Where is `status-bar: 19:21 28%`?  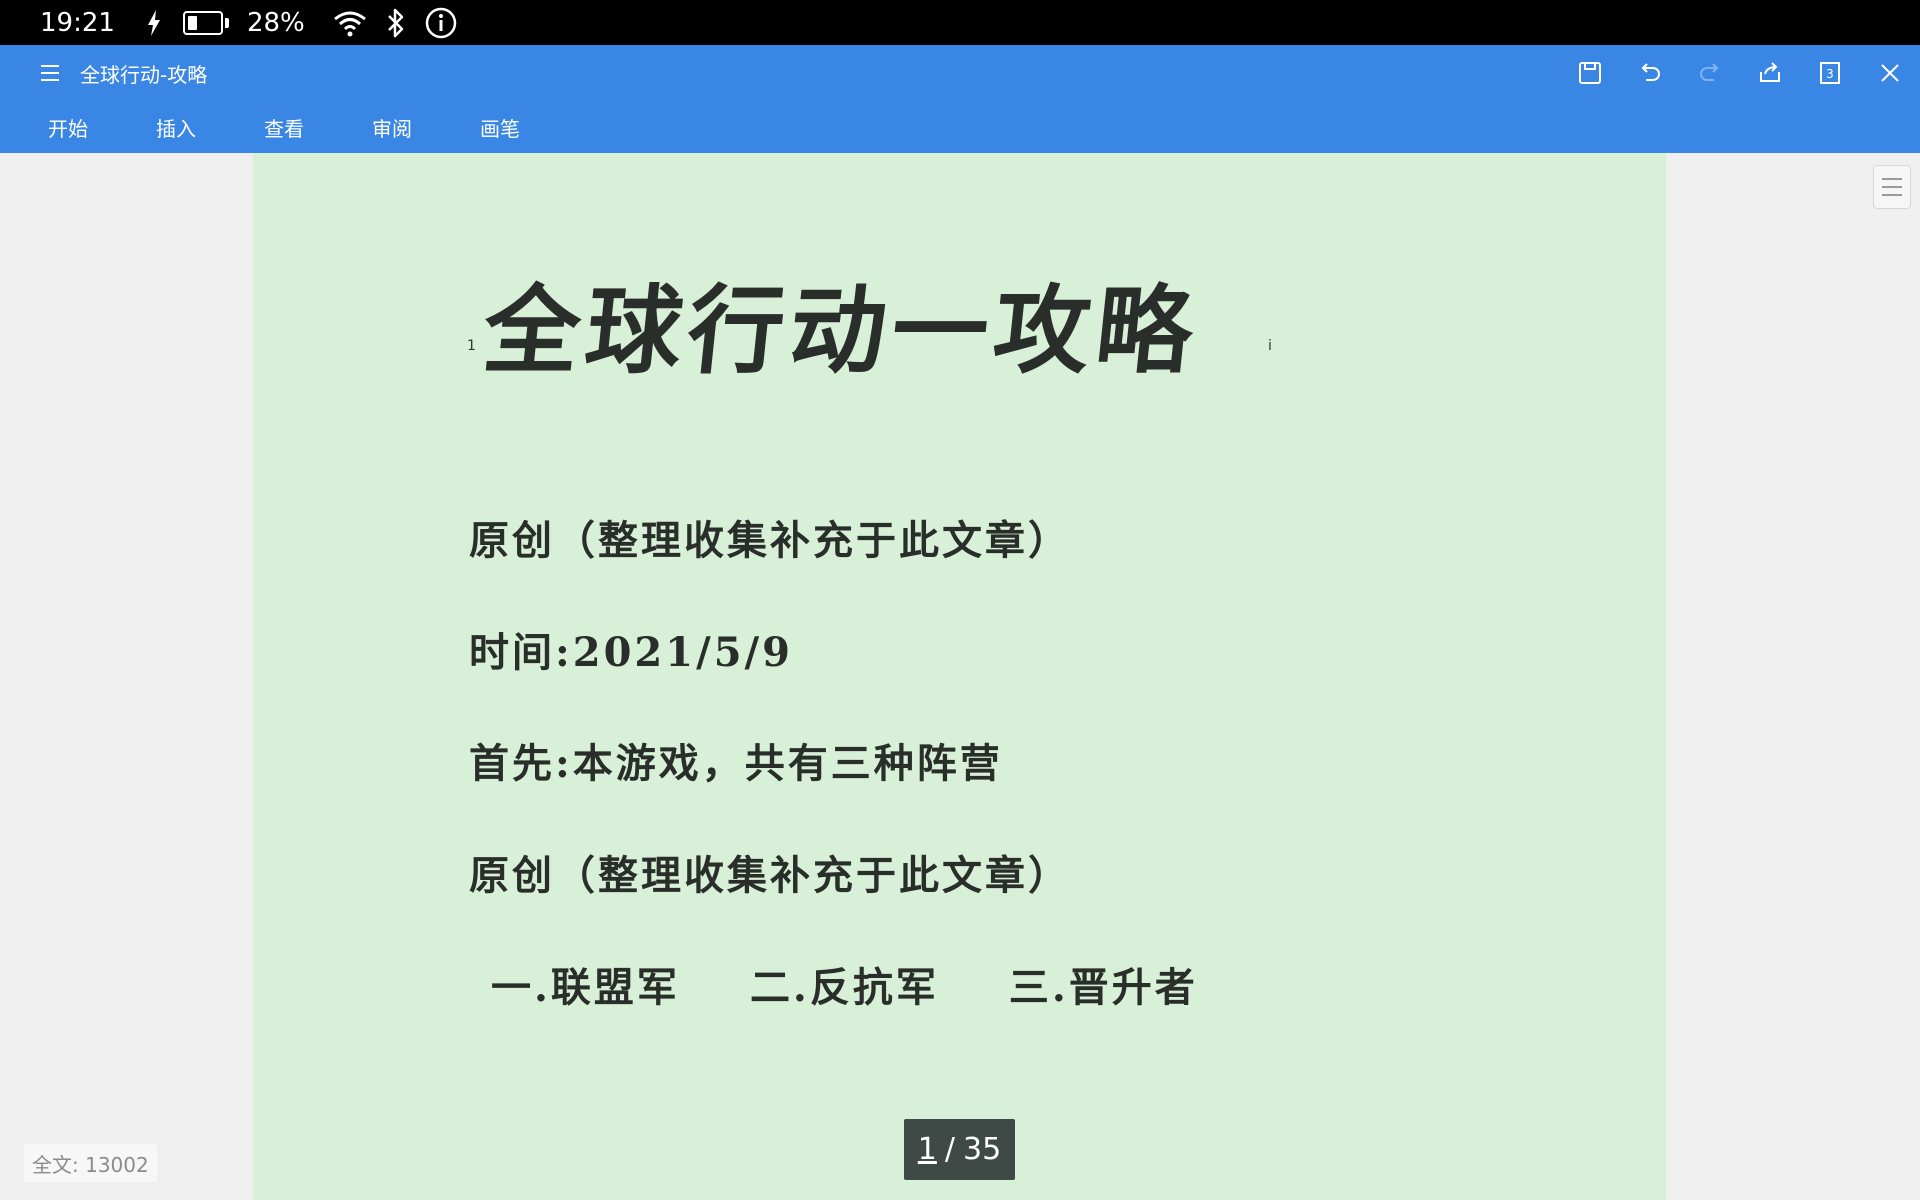
status-bar: 19:21 28% is located at coordinates (960, 22).